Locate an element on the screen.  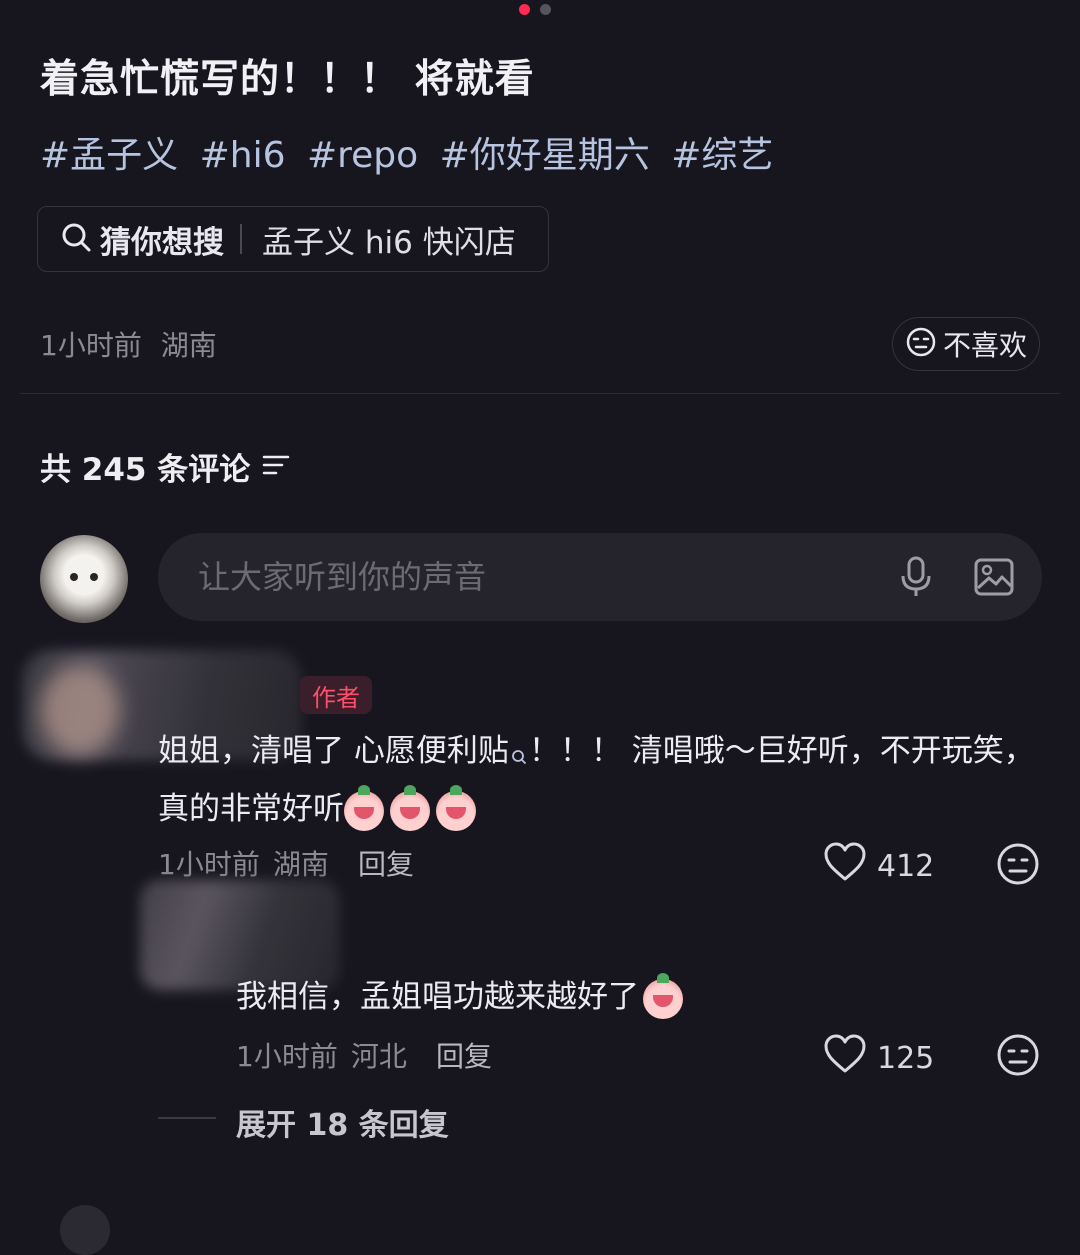
search-suggestion: 猜你想搜 孟子义 hi6 快闪店 is located at coordinates (293, 239).